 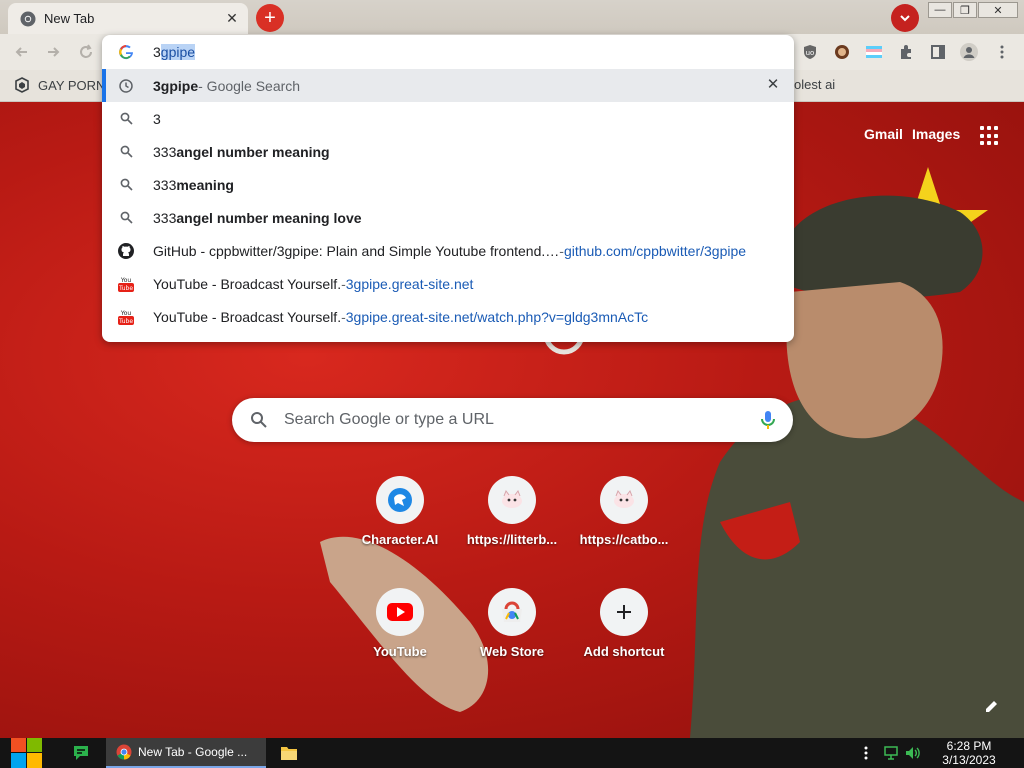 I want to click on shortcut-label: YouTube, so click(x=400, y=651).